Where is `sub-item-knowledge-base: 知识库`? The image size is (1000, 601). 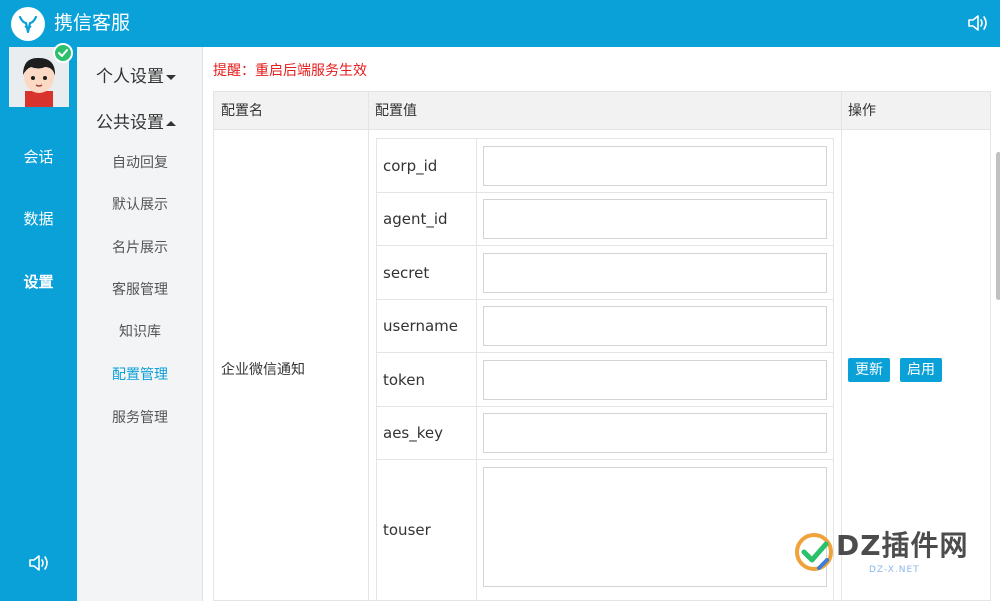 sub-item-knowledge-base: 知识库 is located at coordinates (140, 332).